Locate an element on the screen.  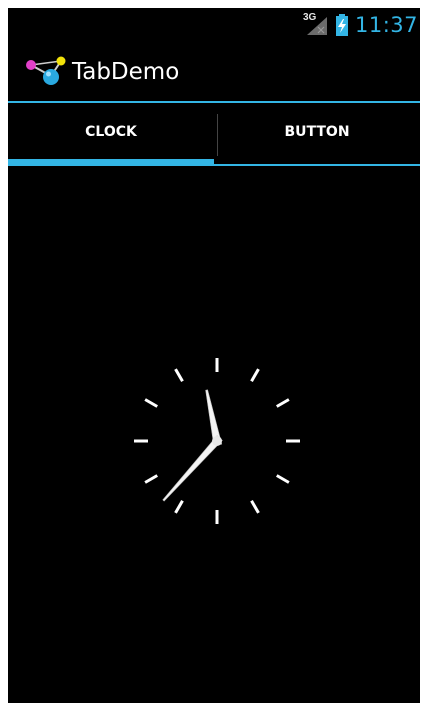
signal-strength-icon: 3G is located at coordinates (315, 24).